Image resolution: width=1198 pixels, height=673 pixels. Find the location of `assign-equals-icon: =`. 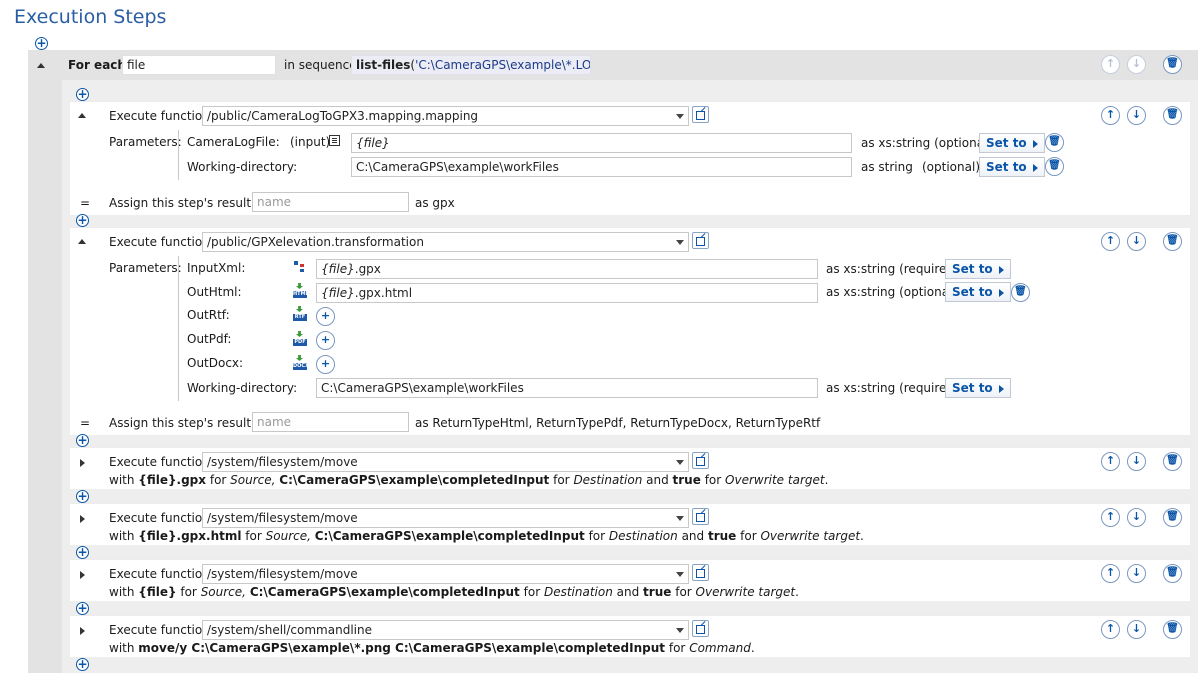

assign-equals-icon: = is located at coordinates (85, 423).